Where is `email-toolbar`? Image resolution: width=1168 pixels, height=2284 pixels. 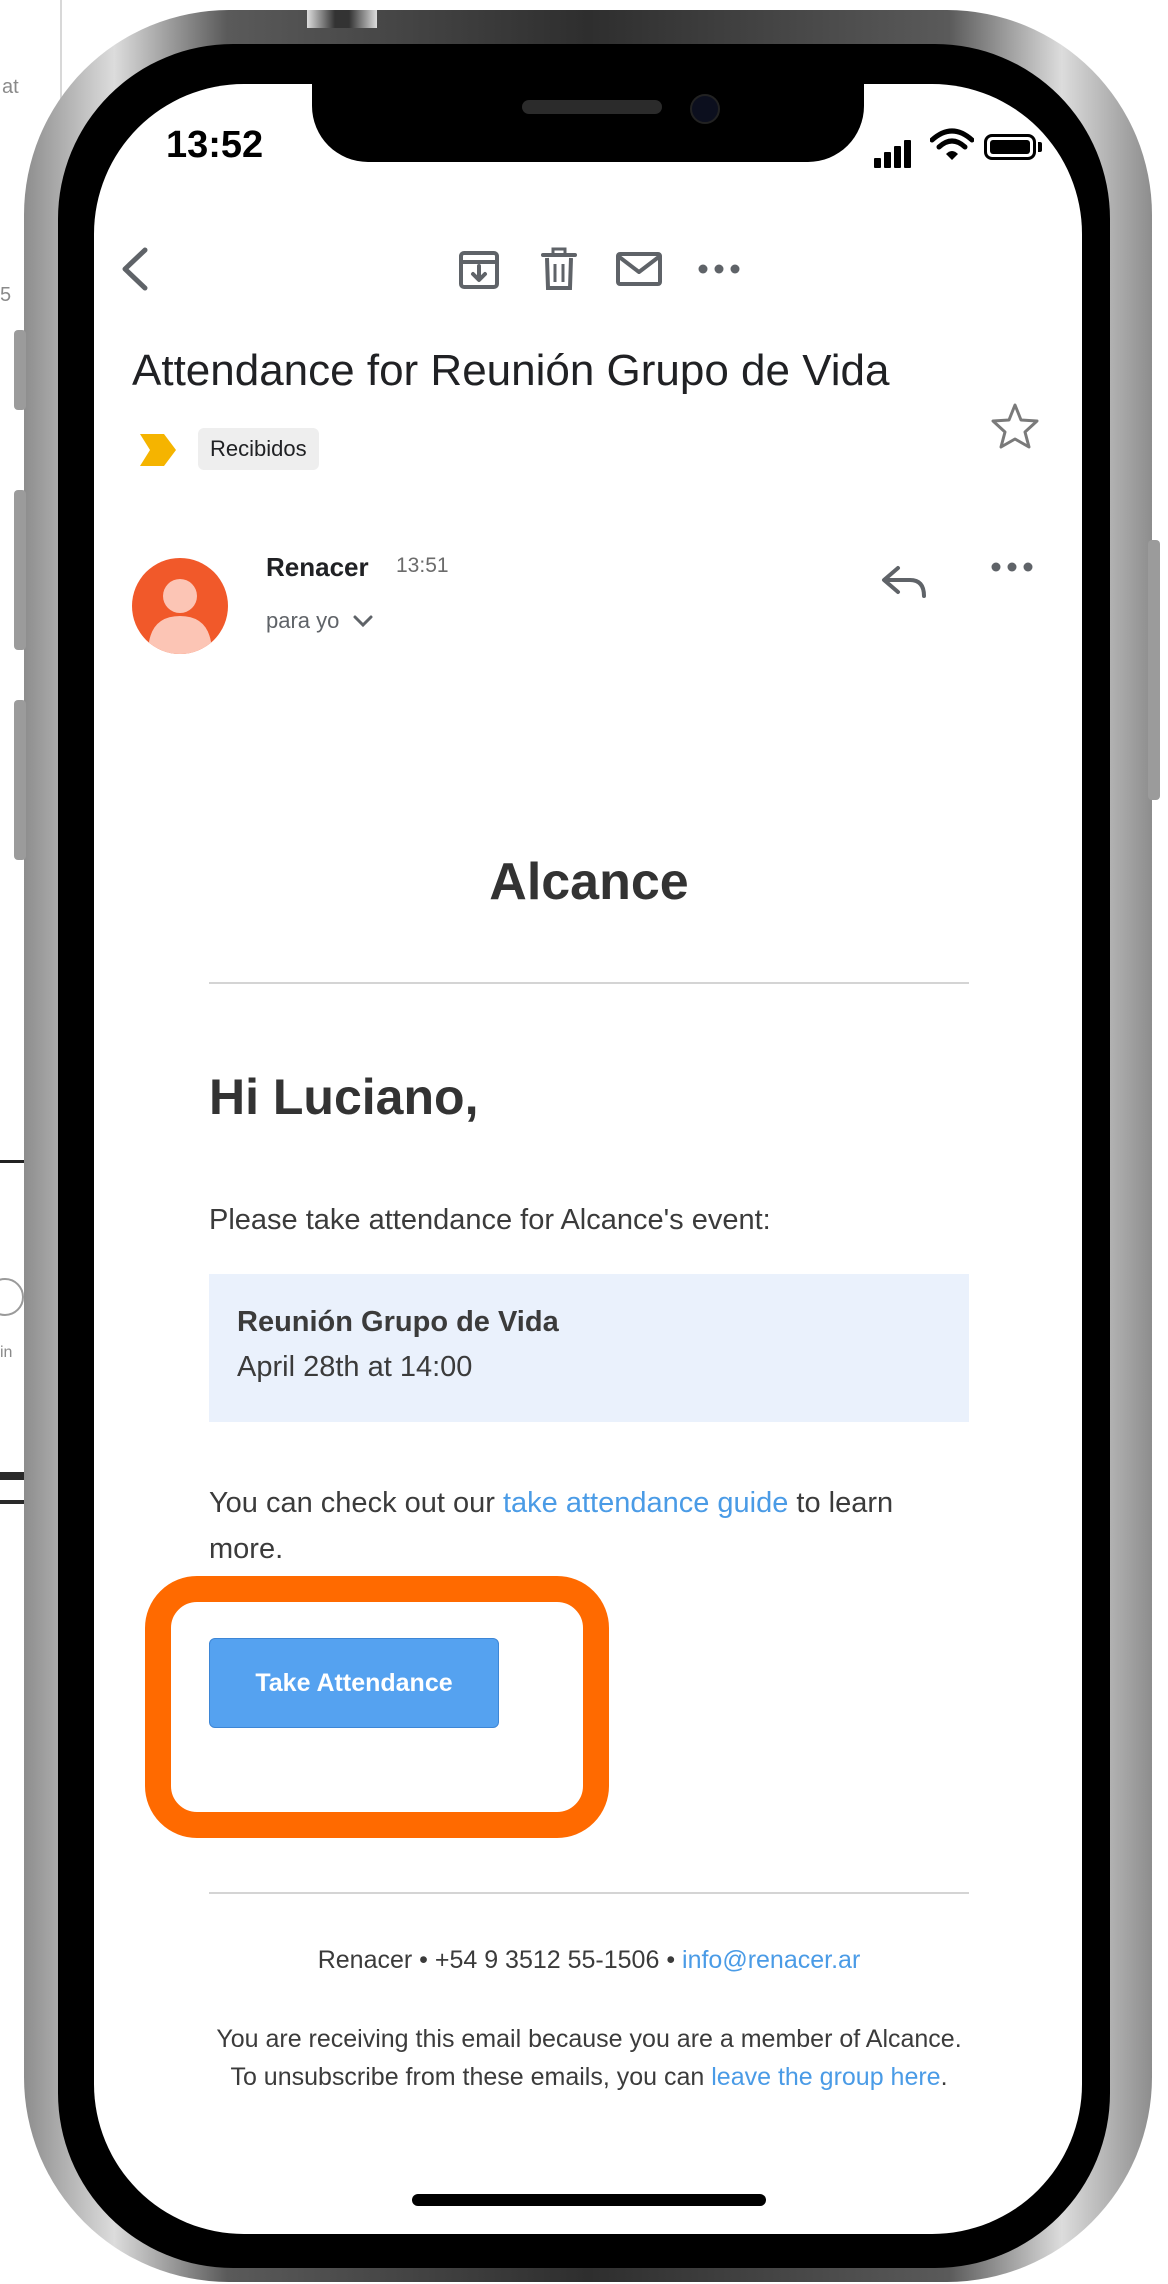
email-toolbar is located at coordinates (588, 274).